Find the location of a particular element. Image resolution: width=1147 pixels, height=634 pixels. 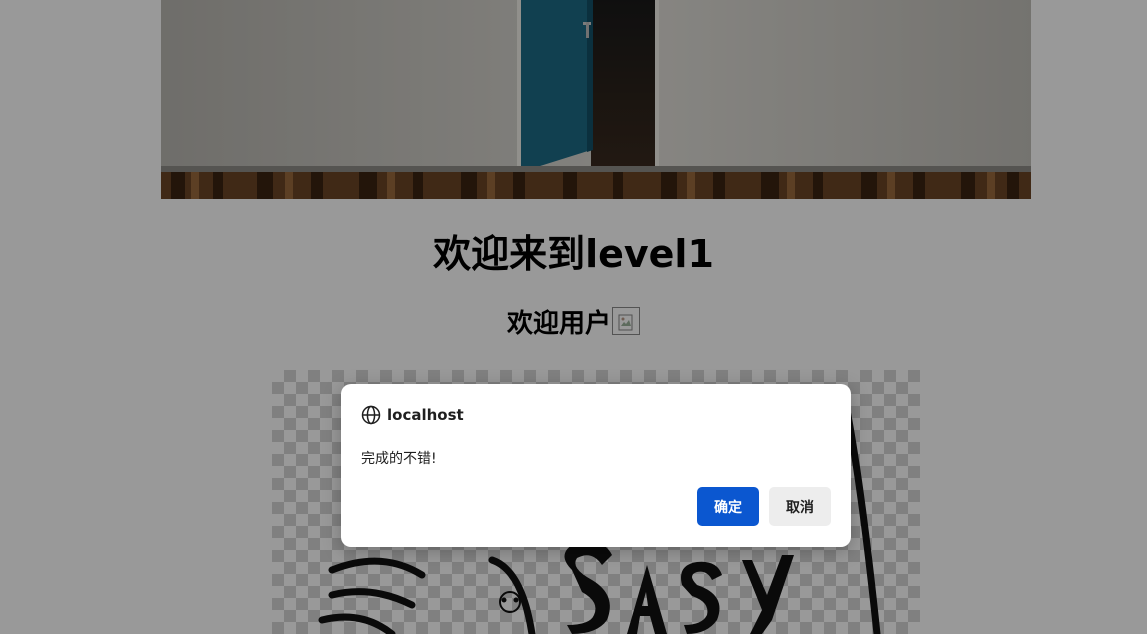

cancel-button: 取消 is located at coordinates (800, 506).